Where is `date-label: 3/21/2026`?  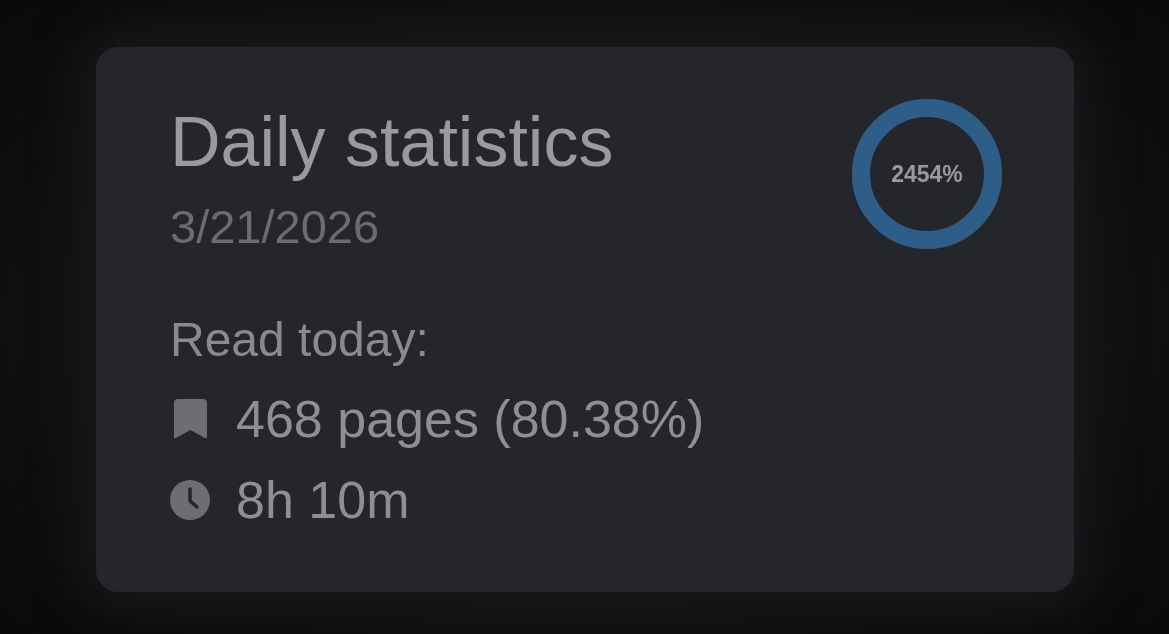
date-label: 3/21/2026 is located at coordinates (275, 227).